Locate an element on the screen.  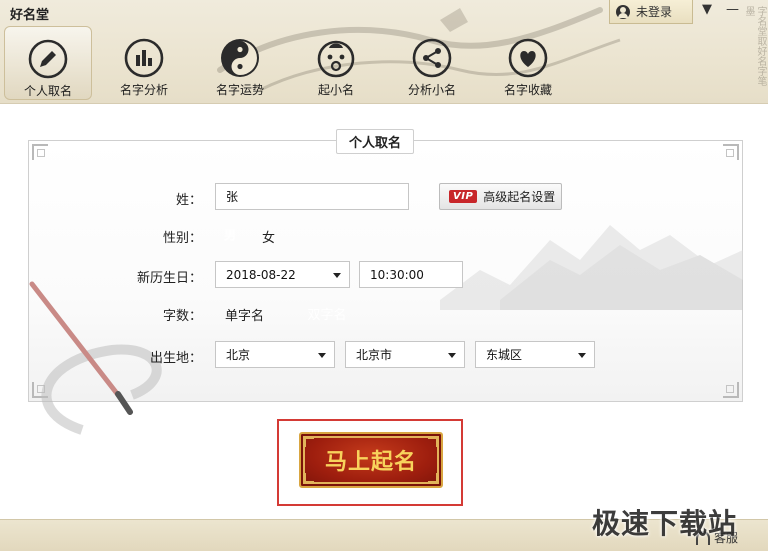
gender-male-option: 男 is located at coordinates (230, 234).